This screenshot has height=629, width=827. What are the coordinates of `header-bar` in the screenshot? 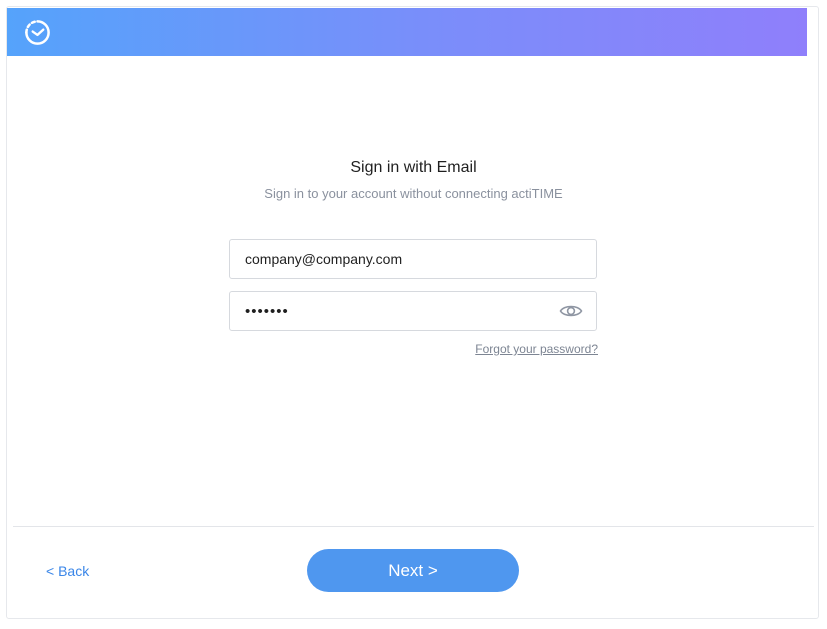 It's located at (407, 32).